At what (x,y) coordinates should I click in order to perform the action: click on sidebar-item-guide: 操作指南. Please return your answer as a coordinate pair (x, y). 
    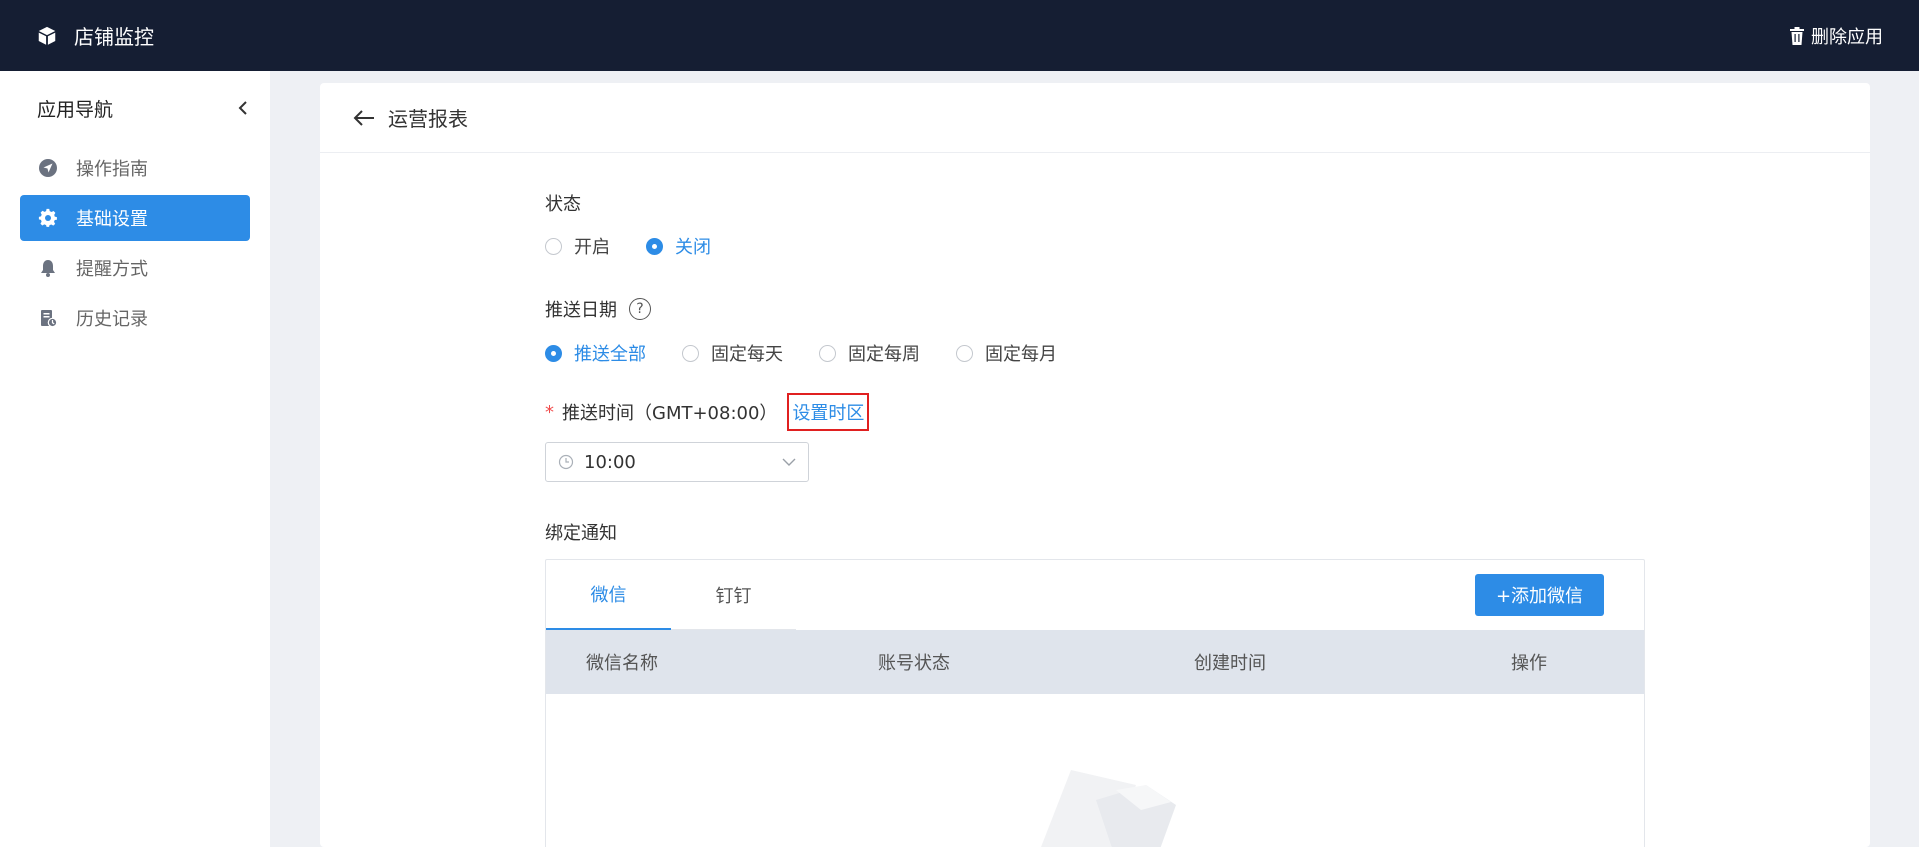
    Looking at the image, I should click on (135, 168).